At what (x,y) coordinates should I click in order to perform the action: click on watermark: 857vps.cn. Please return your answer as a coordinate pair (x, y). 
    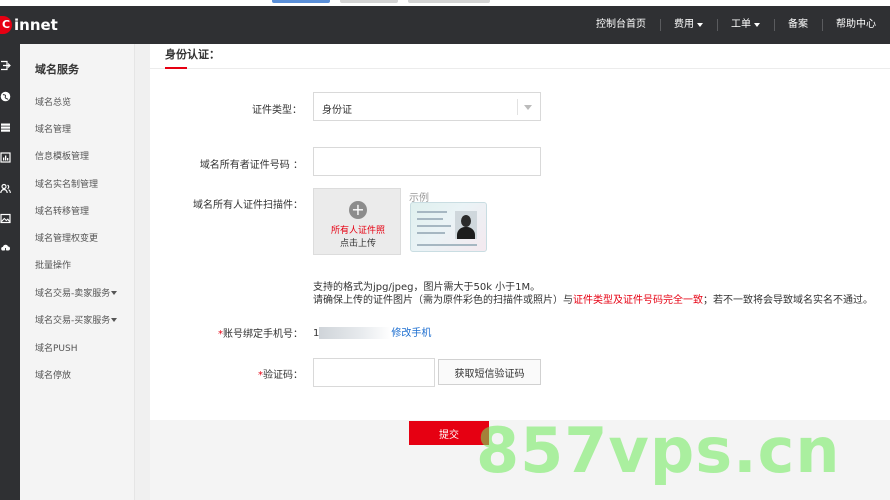
    Looking at the image, I should click on (658, 450).